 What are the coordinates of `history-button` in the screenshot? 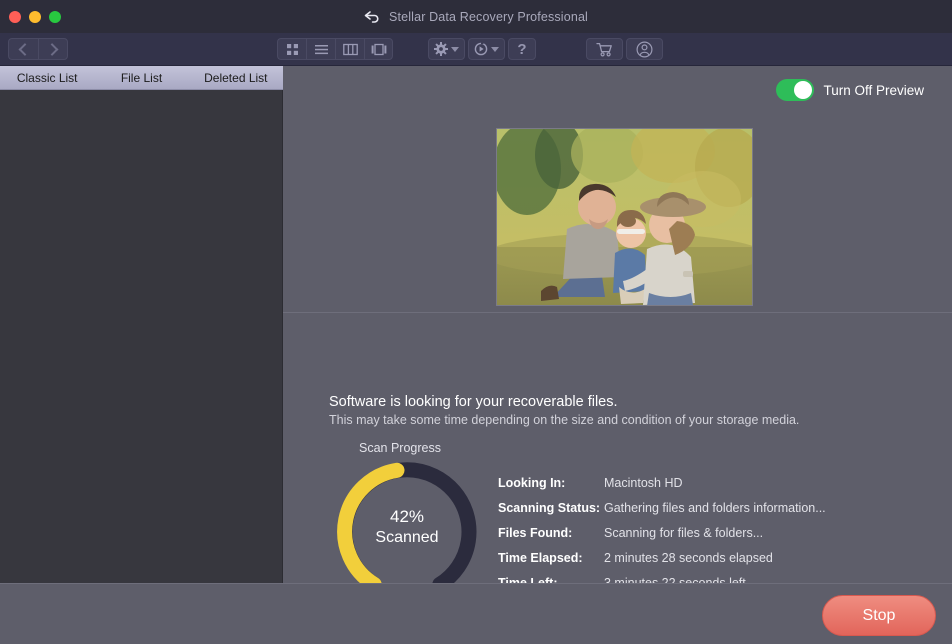 It's located at (486, 49).